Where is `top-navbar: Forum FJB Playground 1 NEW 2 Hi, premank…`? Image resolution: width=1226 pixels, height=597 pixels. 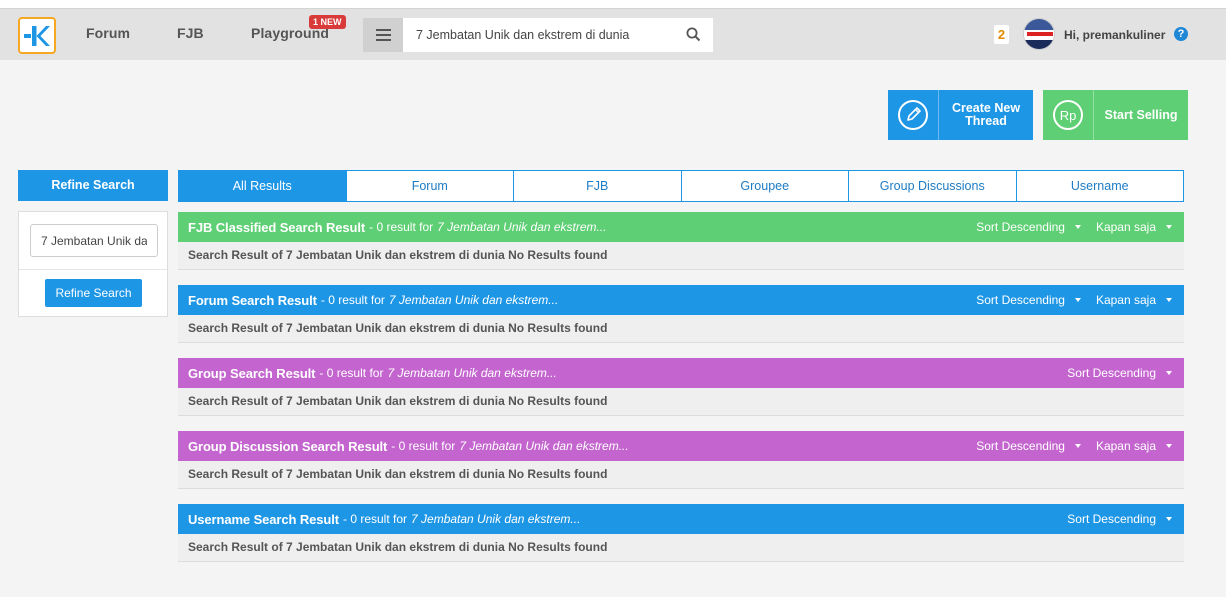 top-navbar: Forum FJB Playground 1 NEW 2 Hi, premank… is located at coordinates (613, 34).